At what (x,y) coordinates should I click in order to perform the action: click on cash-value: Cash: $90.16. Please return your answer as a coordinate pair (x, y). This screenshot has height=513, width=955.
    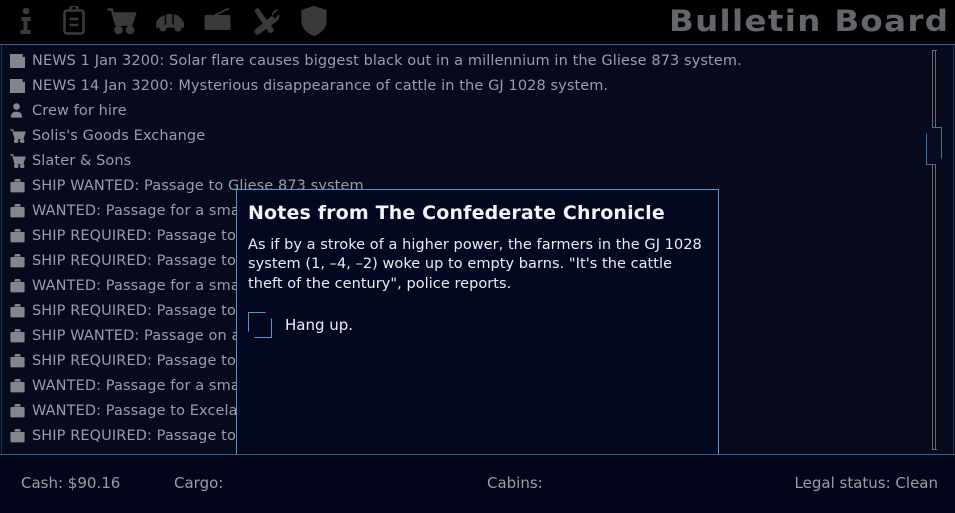
    Looking at the image, I should click on (71, 483).